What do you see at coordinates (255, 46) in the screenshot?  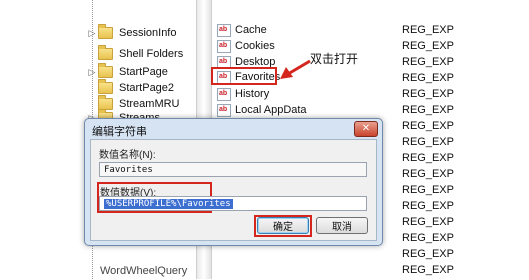 I see `value-name: Cookies` at bounding box center [255, 46].